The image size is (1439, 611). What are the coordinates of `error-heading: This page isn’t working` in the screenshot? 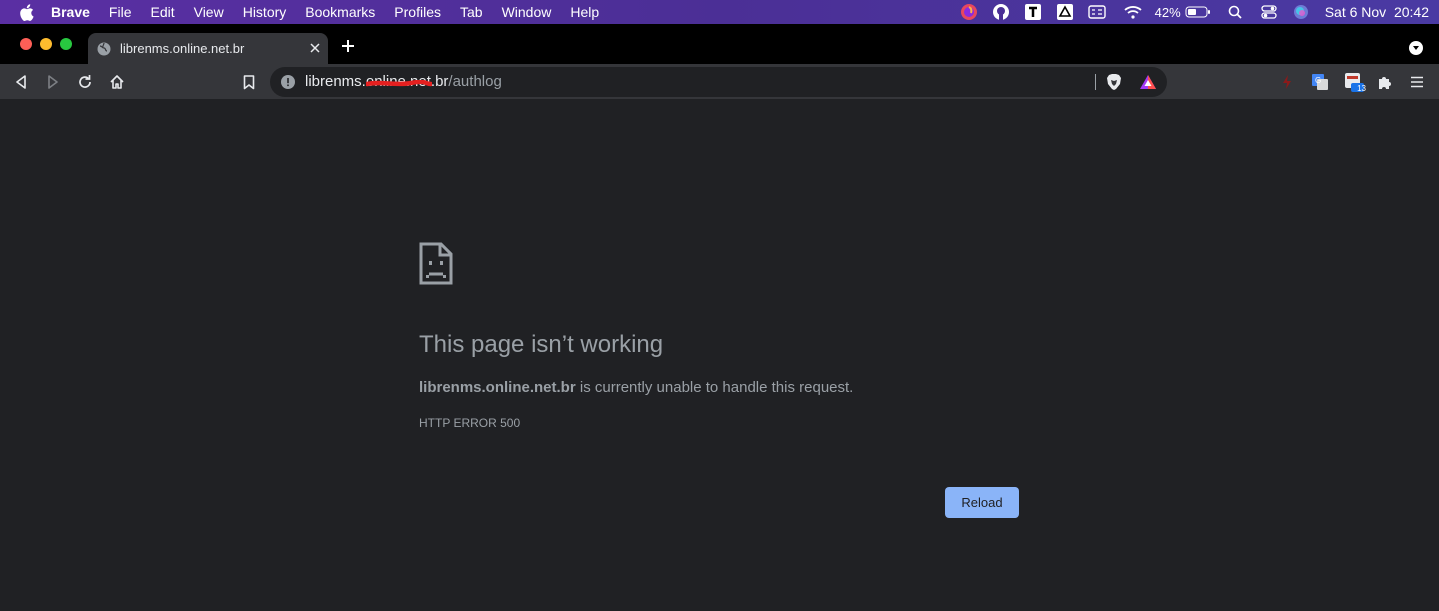 It's located at (541, 344).